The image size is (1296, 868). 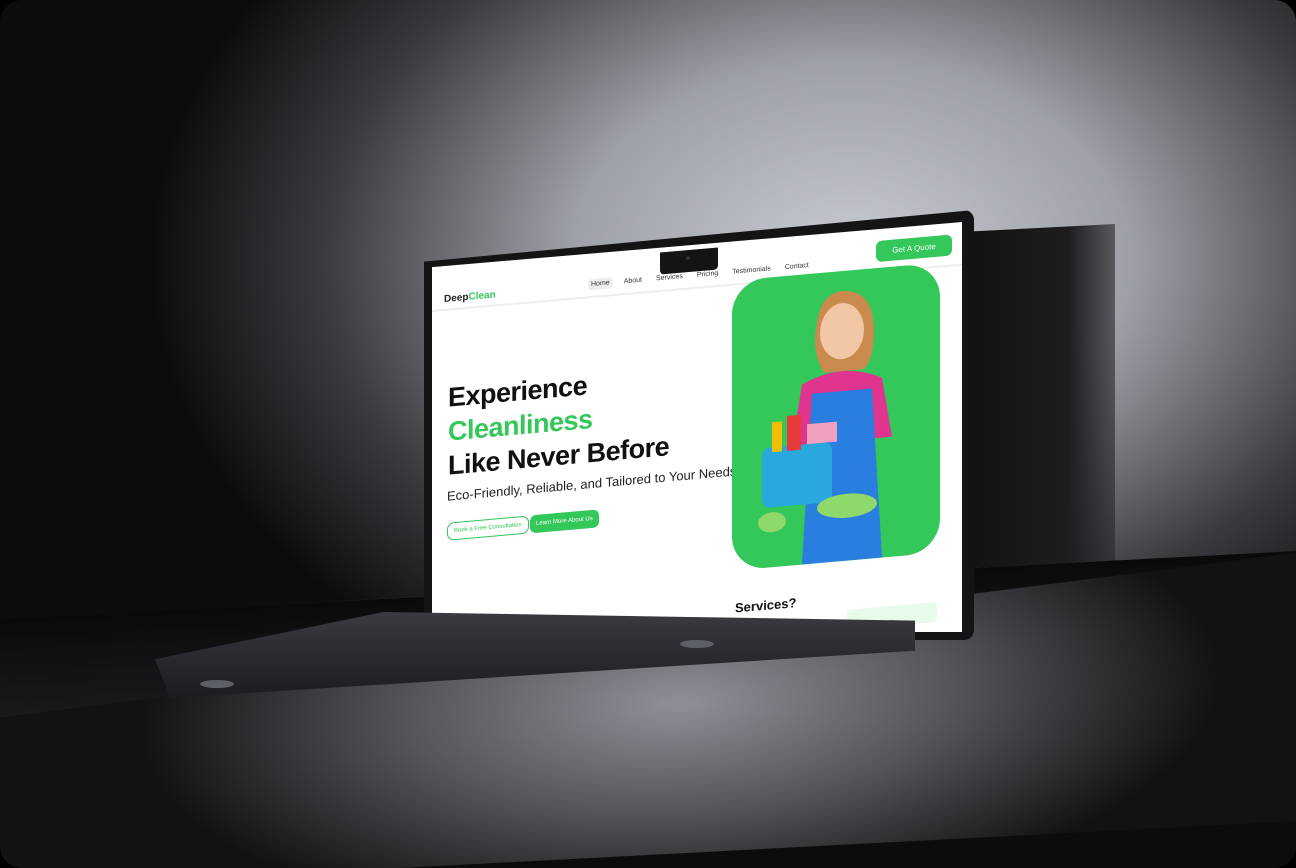 I want to click on logo: DeepClean, so click(x=470, y=297).